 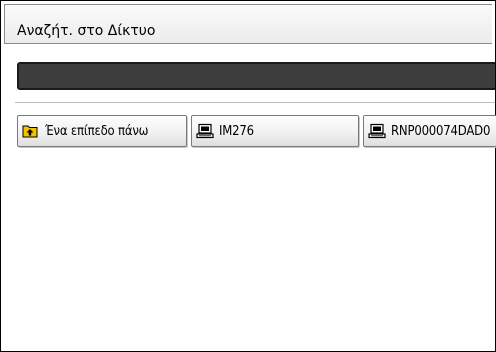 What do you see at coordinates (97, 131) in the screenshot?
I see `up-one-level-label: Ένα επίπεδο πάνω` at bounding box center [97, 131].